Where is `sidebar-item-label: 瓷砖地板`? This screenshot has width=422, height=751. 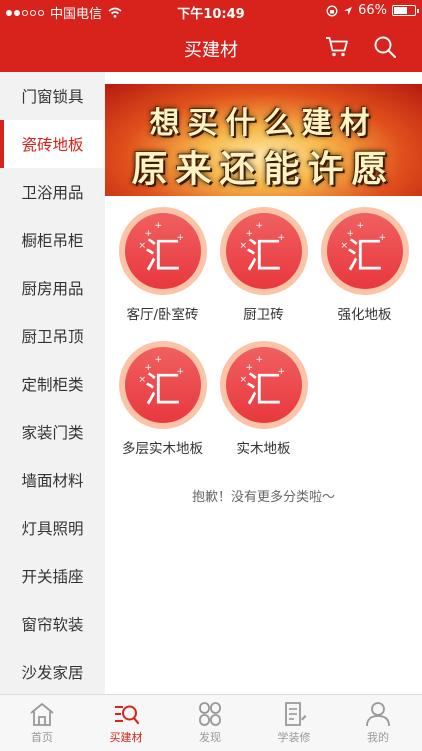
sidebar-item-label: 瓷砖地板 is located at coordinates (52, 145).